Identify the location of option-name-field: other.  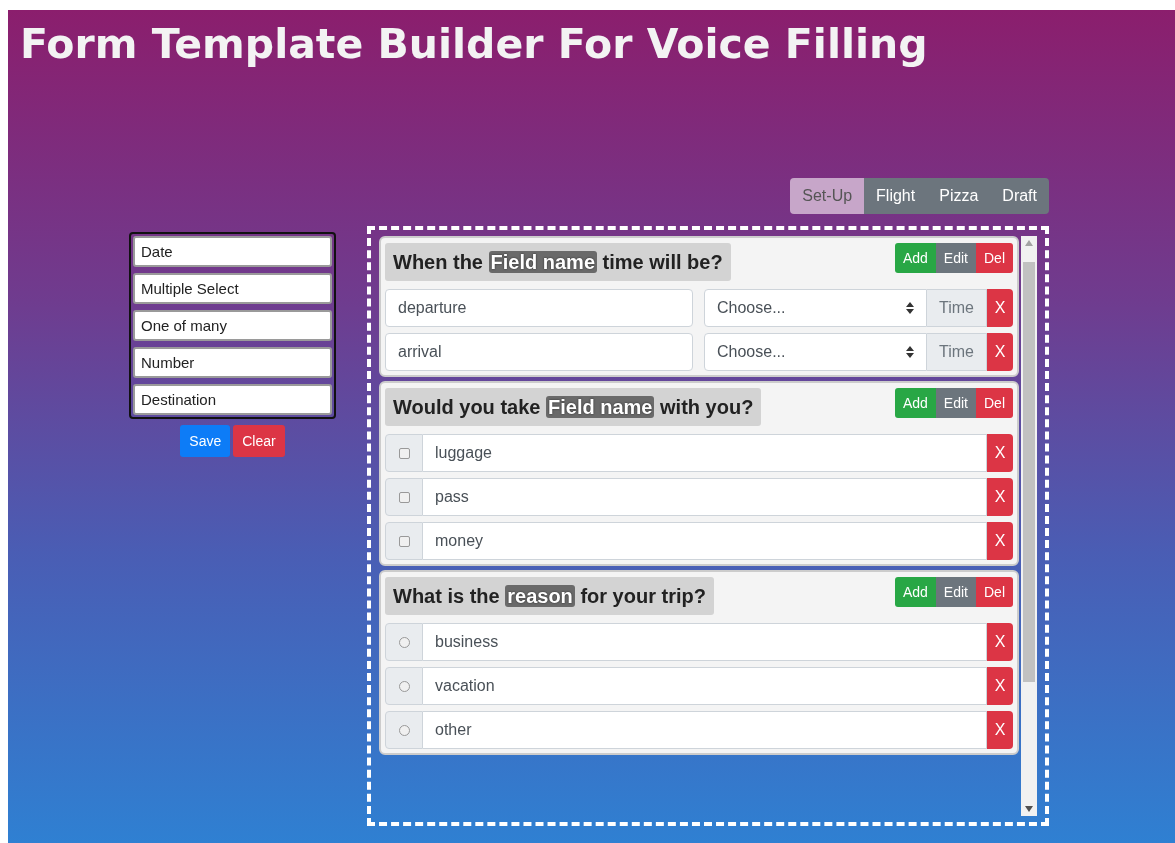
(705, 730).